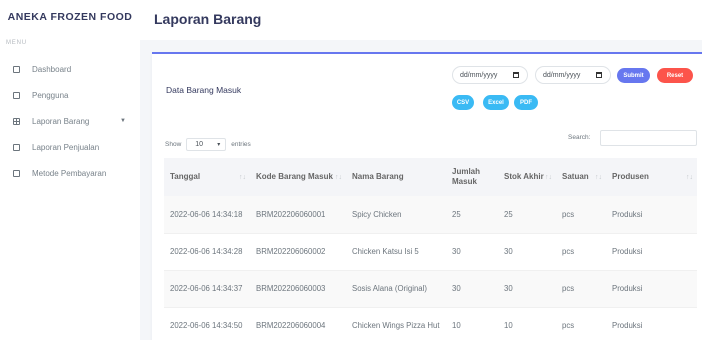 The height and width of the screenshot is (340, 702). I want to click on cell-stok: 10, so click(508, 325).